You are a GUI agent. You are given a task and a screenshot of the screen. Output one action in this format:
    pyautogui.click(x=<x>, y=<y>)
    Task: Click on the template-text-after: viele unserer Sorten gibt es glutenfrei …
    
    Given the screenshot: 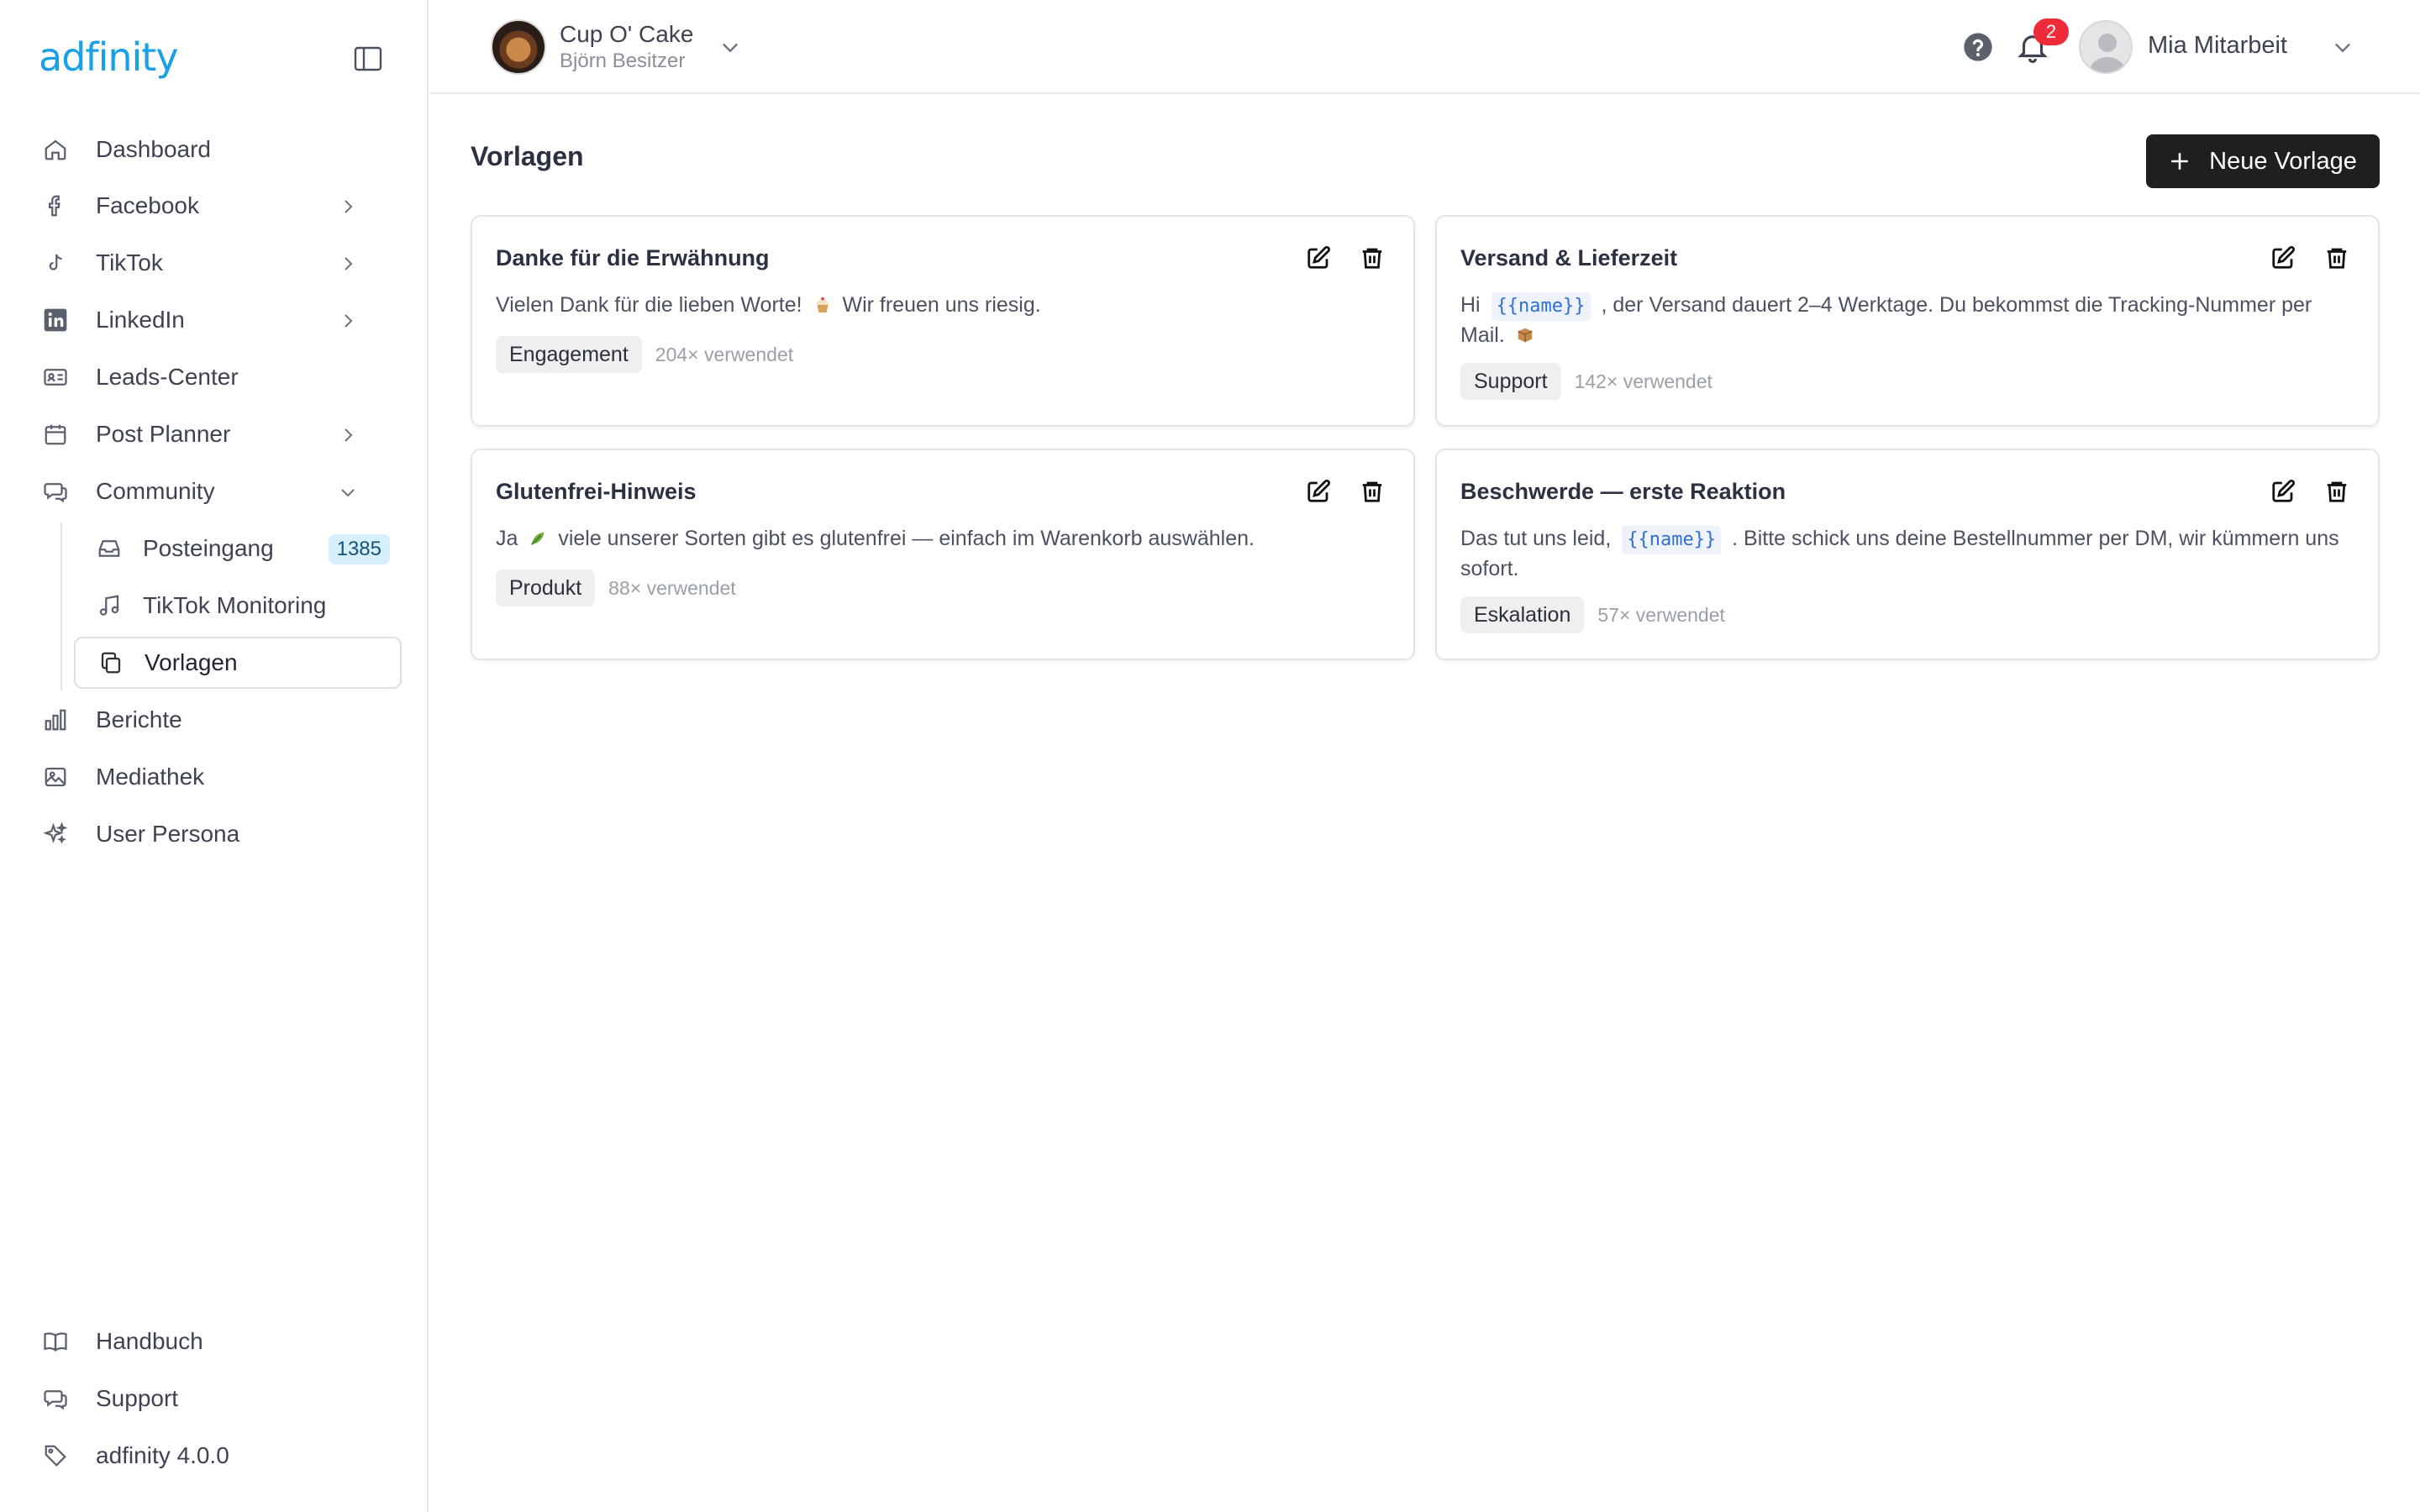 What is the action you would take?
    pyautogui.click(x=906, y=538)
    